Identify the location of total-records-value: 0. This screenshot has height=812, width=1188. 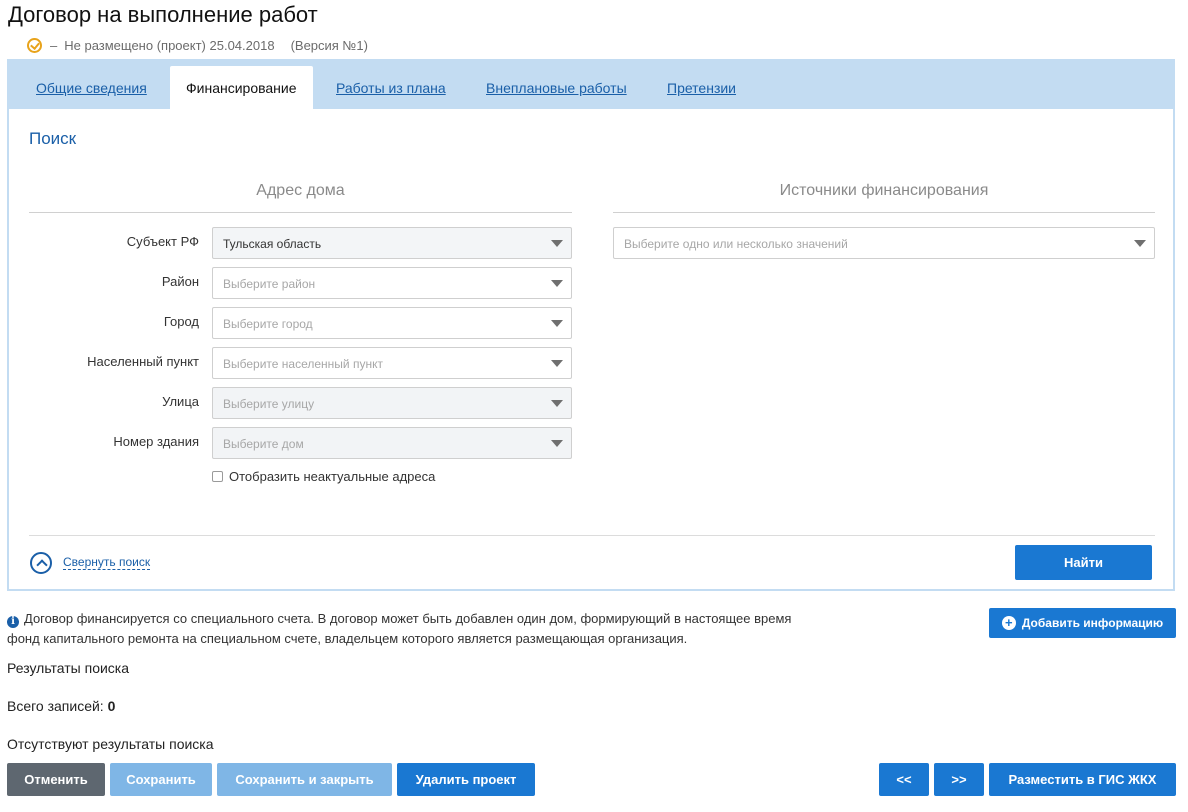
(111, 706).